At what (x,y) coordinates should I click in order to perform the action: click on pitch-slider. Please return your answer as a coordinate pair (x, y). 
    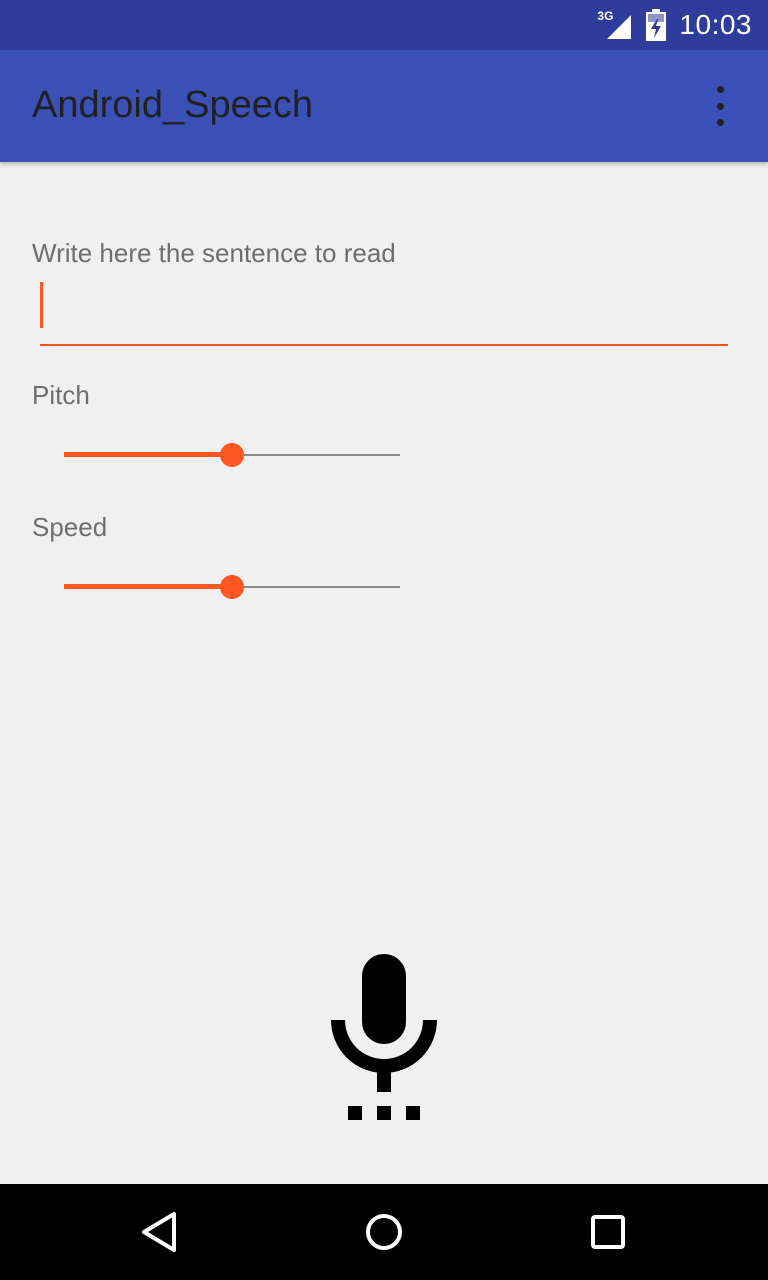
    Looking at the image, I should click on (232, 455).